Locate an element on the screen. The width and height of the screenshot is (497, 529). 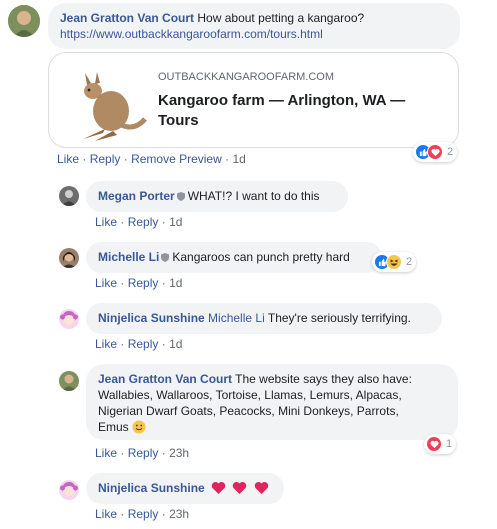
reply-reactions: 2 is located at coordinates (394, 262).